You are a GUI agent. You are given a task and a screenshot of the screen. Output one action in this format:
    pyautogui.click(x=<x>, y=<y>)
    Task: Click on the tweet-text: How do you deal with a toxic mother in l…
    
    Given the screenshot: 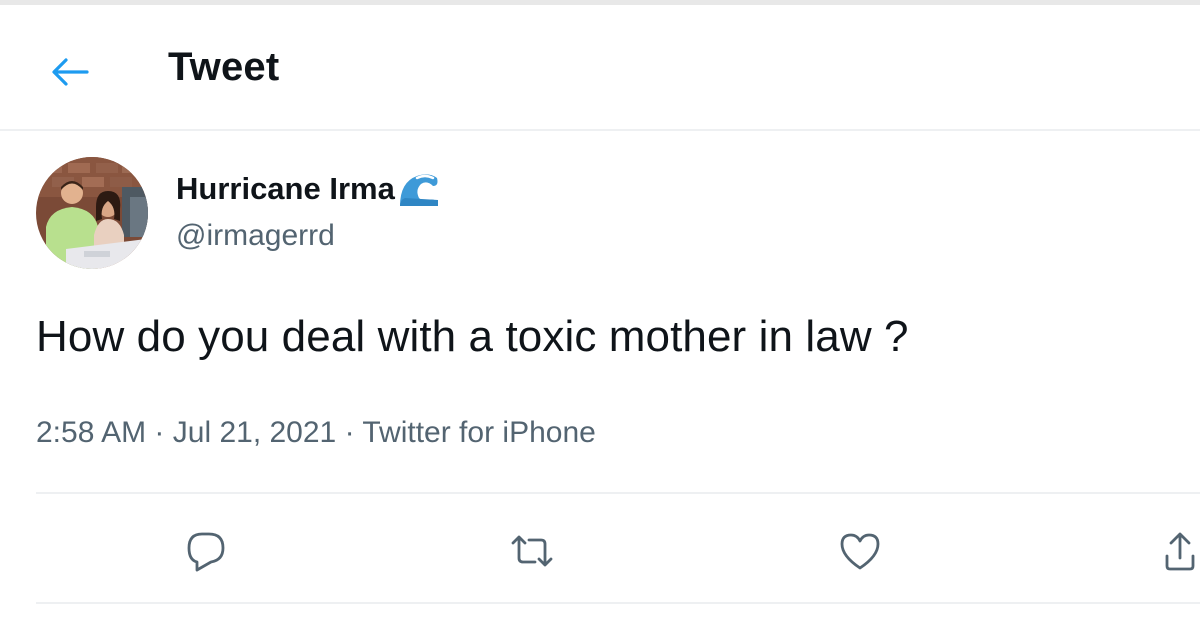 What is the action you would take?
    pyautogui.click(x=472, y=336)
    